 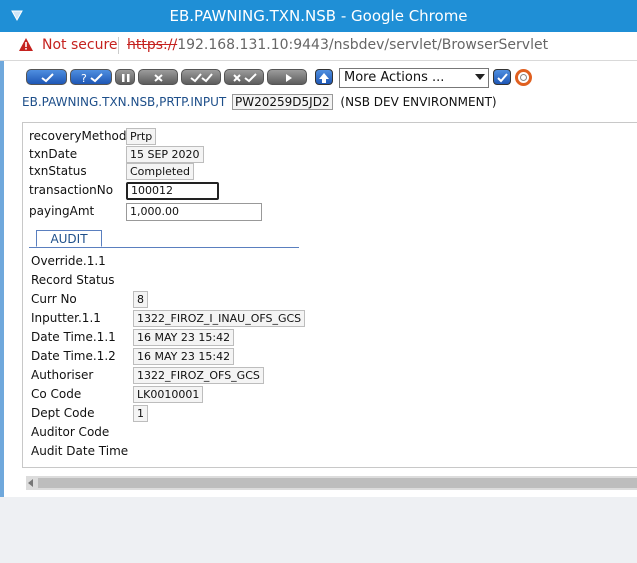 What do you see at coordinates (337, 483) in the screenshot?
I see `scrollbar-thumb` at bounding box center [337, 483].